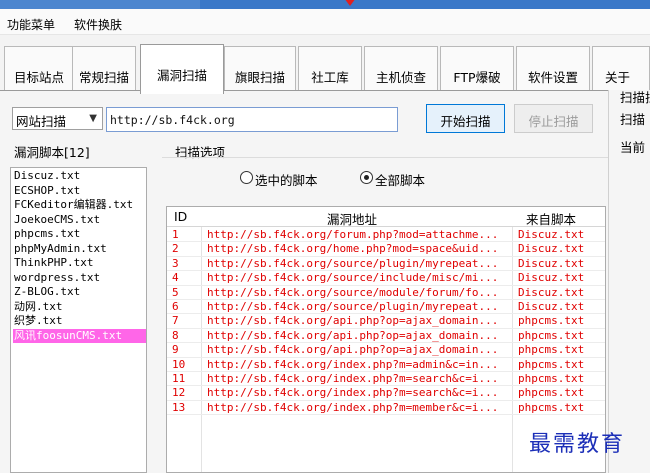 The height and width of the screenshot is (473, 650). Describe the element at coordinates (79, 249) in the screenshot. I see `script-item: phpMyAdmin.txt` at that location.